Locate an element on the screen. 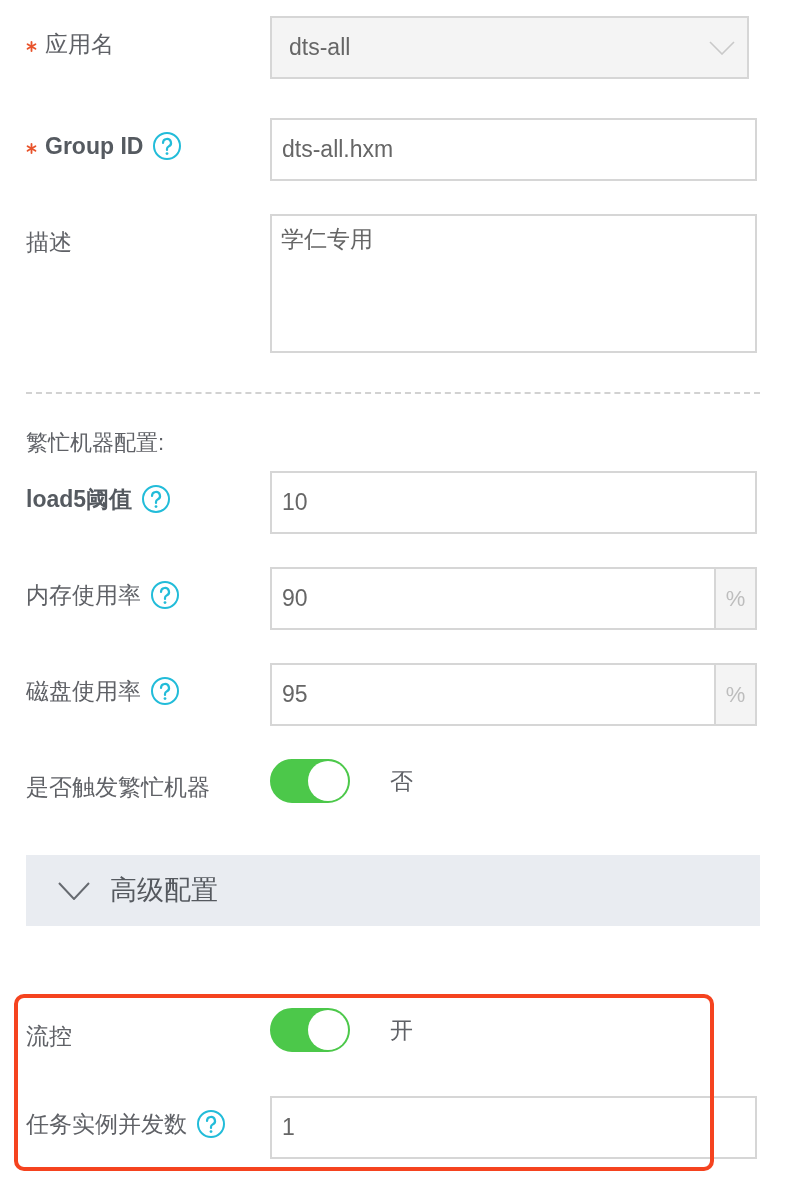 The image size is (786, 1180). field-label: 流控 is located at coordinates (49, 1036).